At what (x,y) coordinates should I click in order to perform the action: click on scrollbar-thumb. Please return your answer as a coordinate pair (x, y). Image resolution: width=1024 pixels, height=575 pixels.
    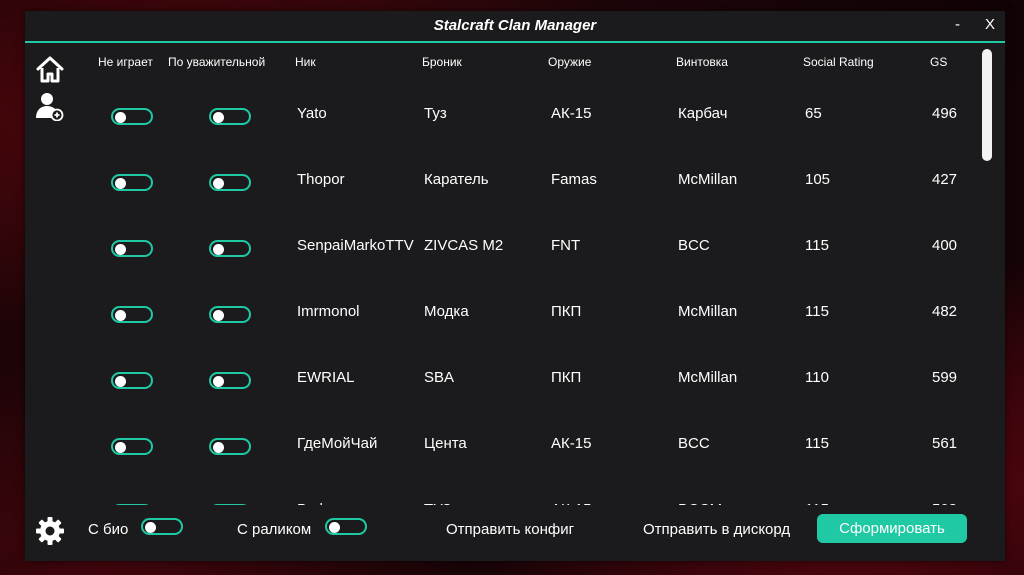
    Looking at the image, I should click on (987, 105).